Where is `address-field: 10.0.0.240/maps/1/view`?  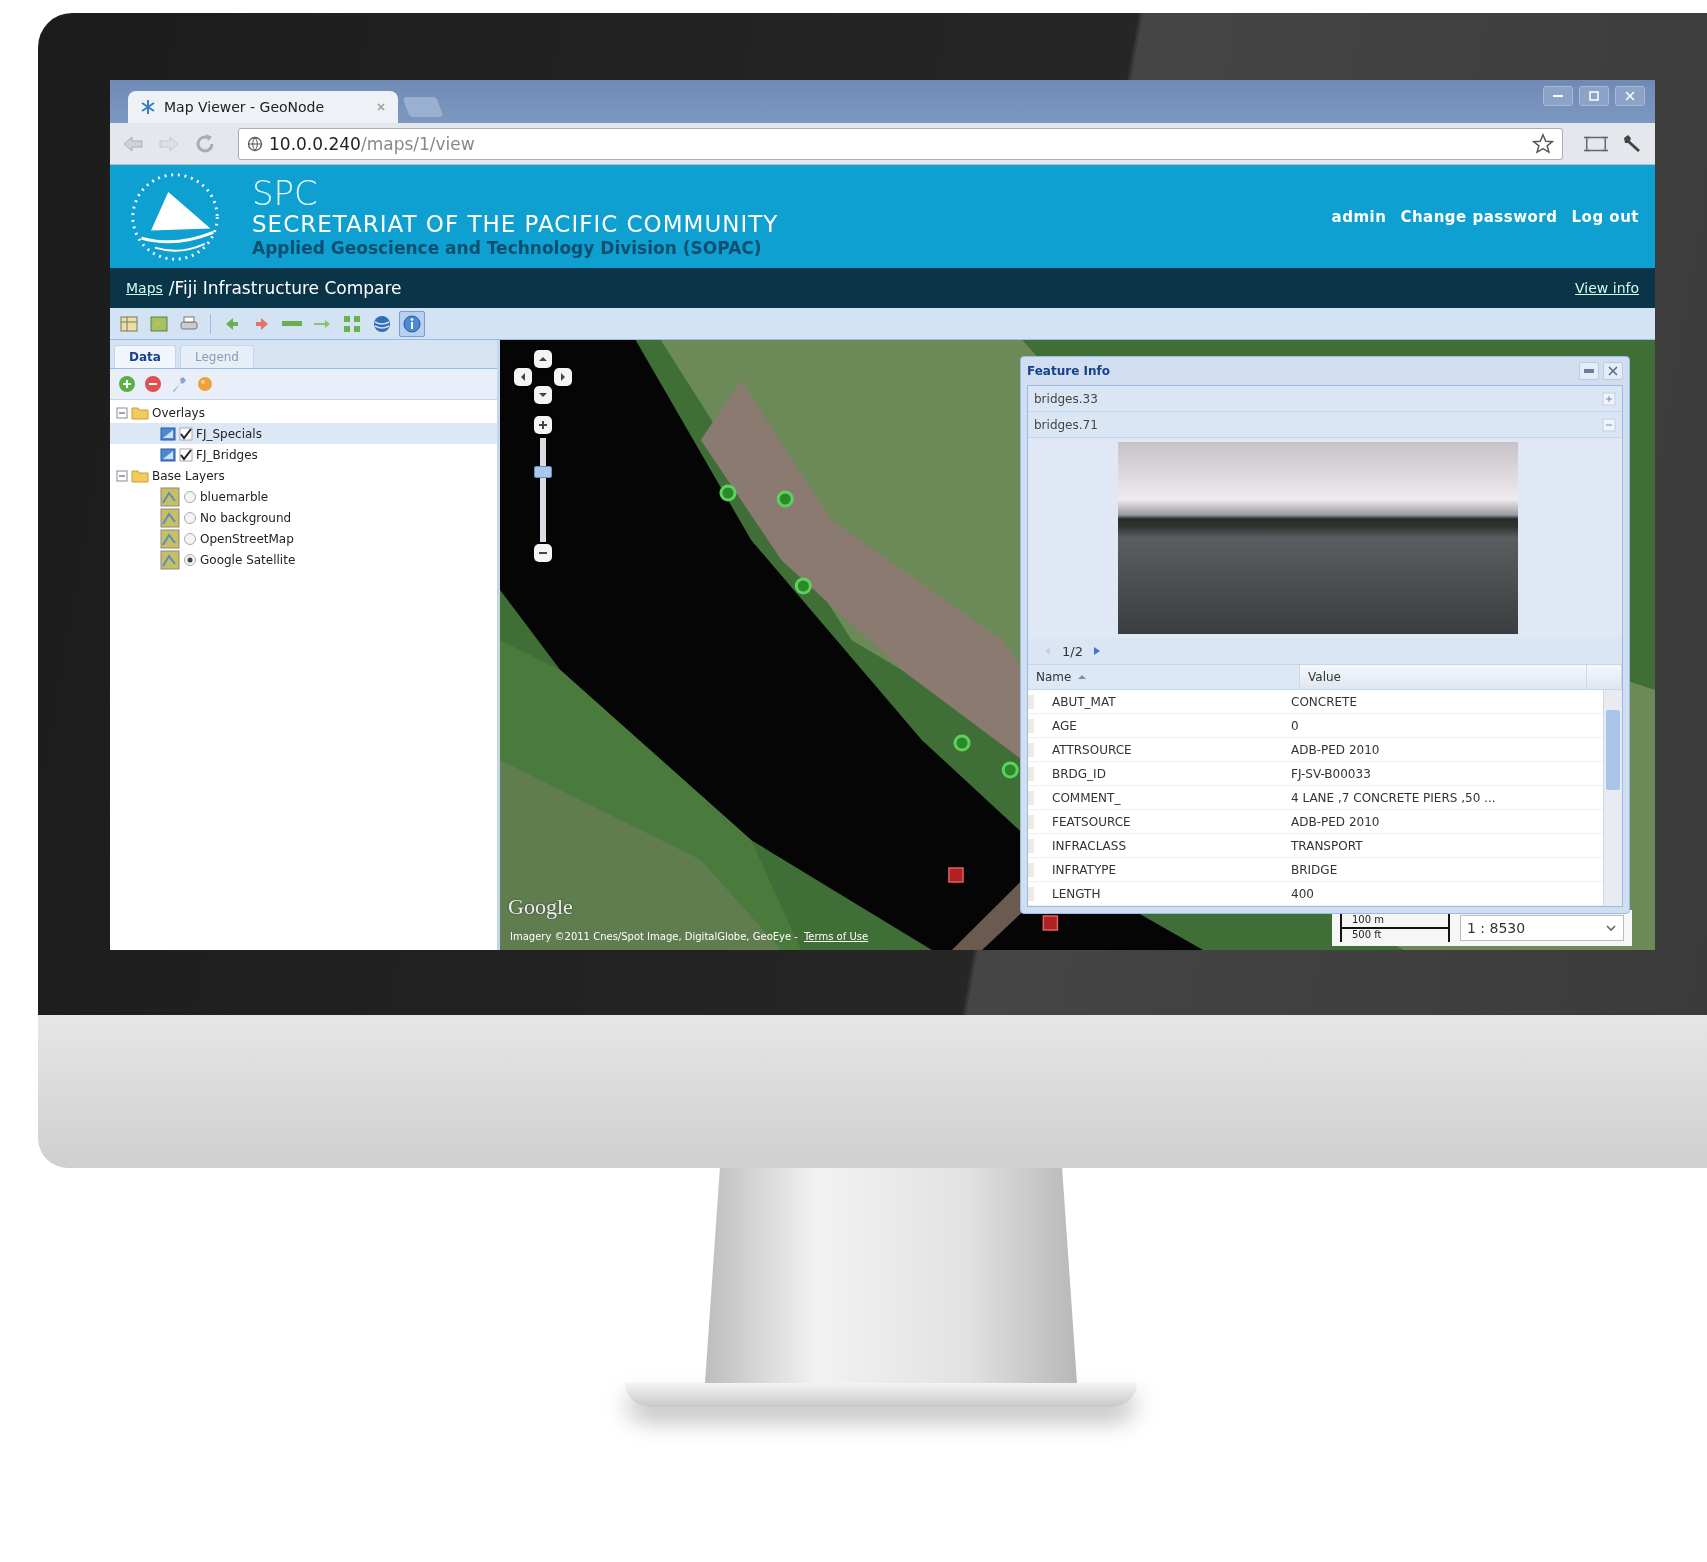 address-field: 10.0.0.240/maps/1/view is located at coordinates (900, 143).